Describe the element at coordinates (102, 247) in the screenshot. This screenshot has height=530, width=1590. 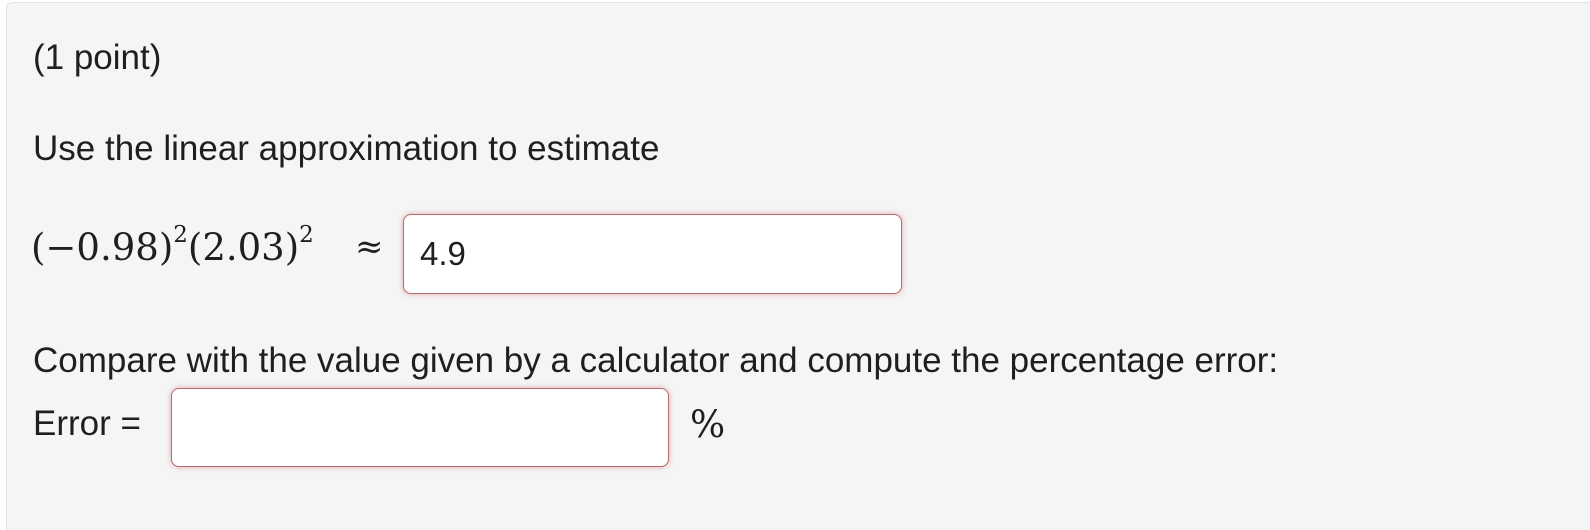
I see `expression-term-1: (−0.98)` at that location.